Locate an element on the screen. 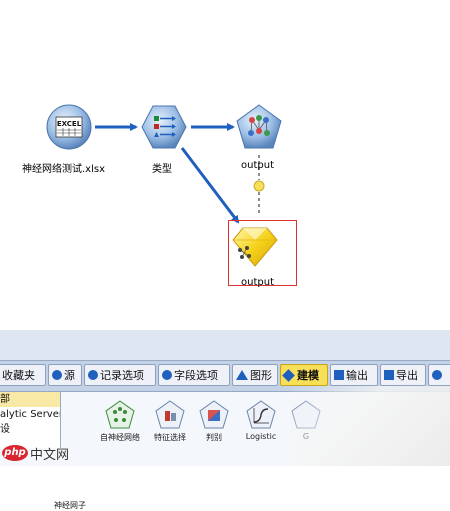 The height and width of the screenshot is (511, 450). palette-category-list: 部 alytic Server 设 is located at coordinates (30, 420).